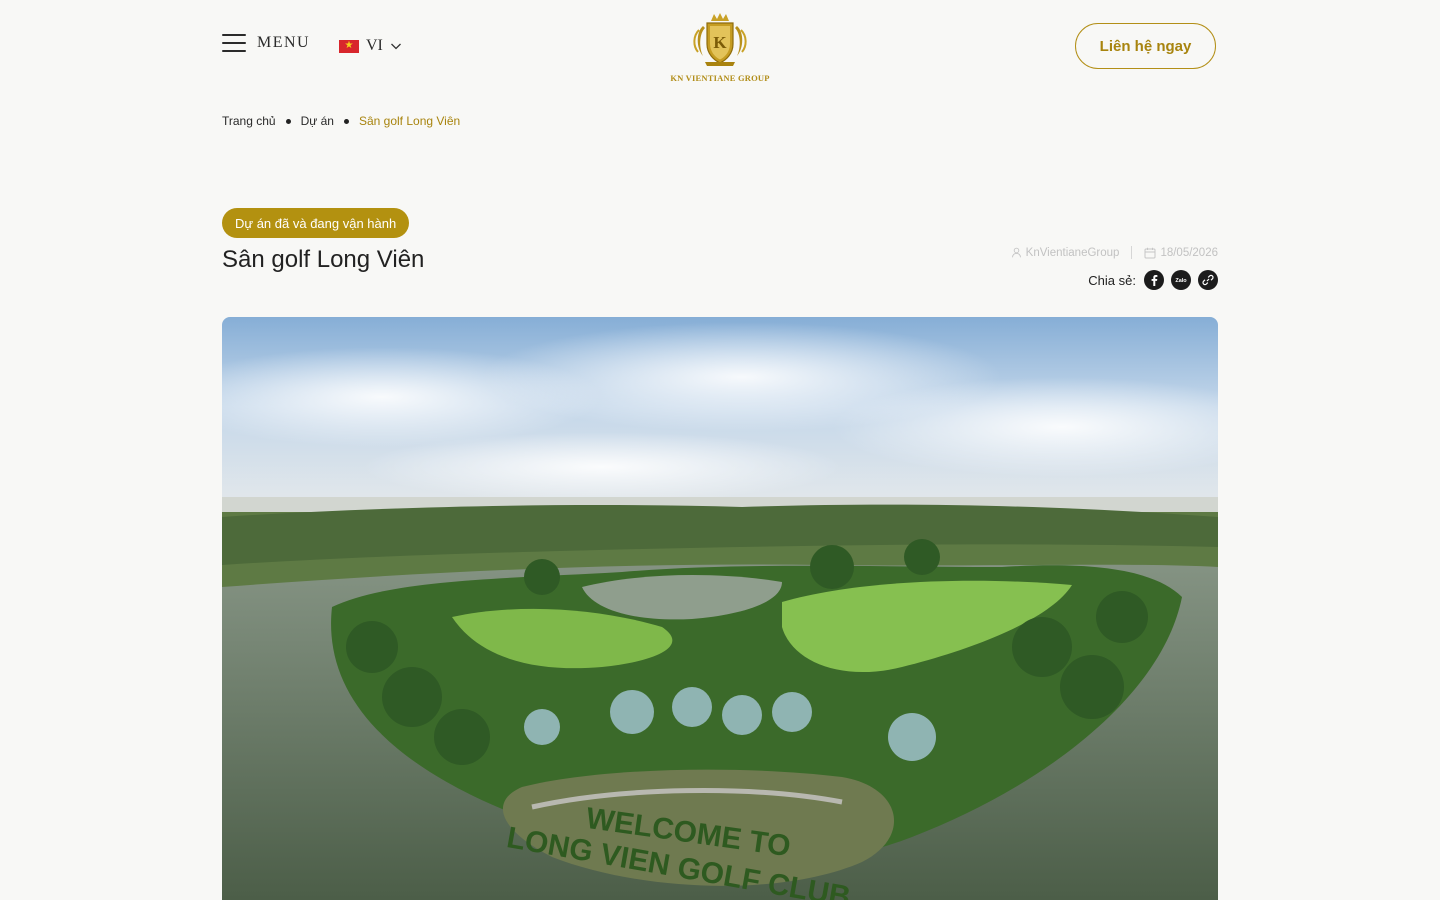 The image size is (1440, 900). I want to click on company-logo: K KN VIENTIANE GROUP, so click(720, 47).